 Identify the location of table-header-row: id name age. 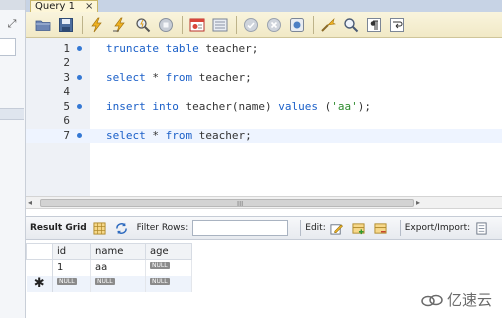
(109, 251).